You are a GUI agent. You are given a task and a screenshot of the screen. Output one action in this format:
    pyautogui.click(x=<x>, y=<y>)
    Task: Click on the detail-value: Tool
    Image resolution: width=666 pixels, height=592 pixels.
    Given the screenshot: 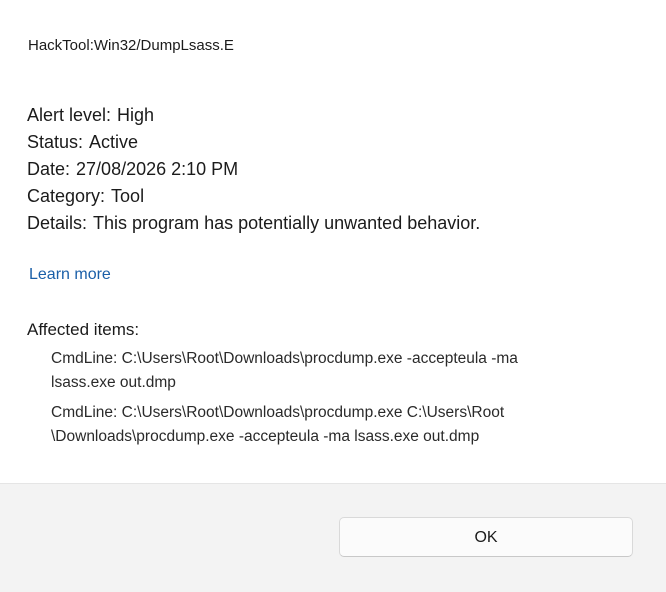 What is the action you would take?
    pyautogui.click(x=128, y=196)
    